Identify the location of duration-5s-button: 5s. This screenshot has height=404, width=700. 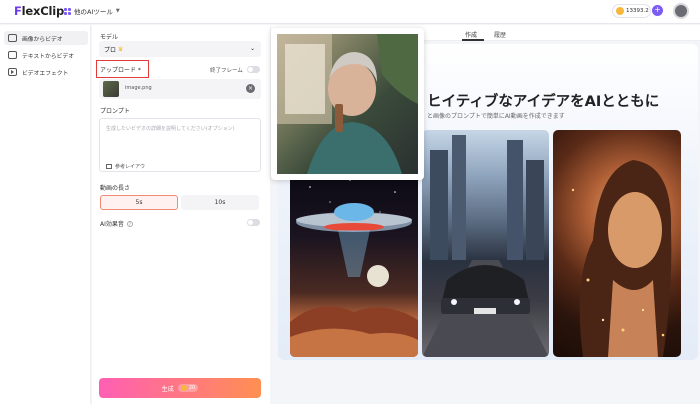
(139, 202).